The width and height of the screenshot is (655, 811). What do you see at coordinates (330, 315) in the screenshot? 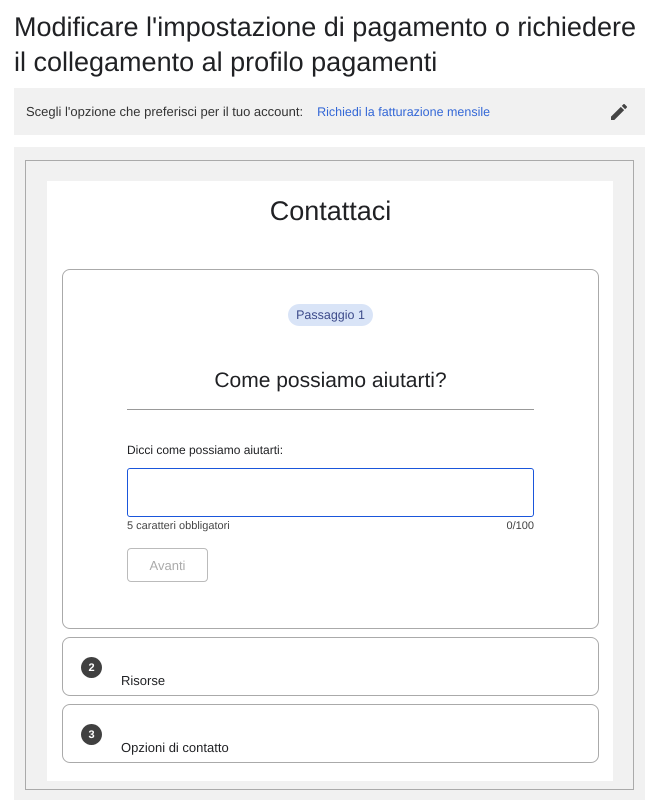
I see `step-badge: Passaggio 1` at bounding box center [330, 315].